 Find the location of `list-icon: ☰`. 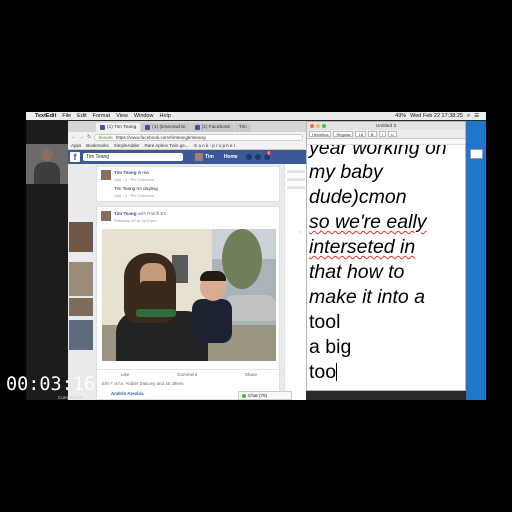

list-icon: ☰ is located at coordinates (476, 116).